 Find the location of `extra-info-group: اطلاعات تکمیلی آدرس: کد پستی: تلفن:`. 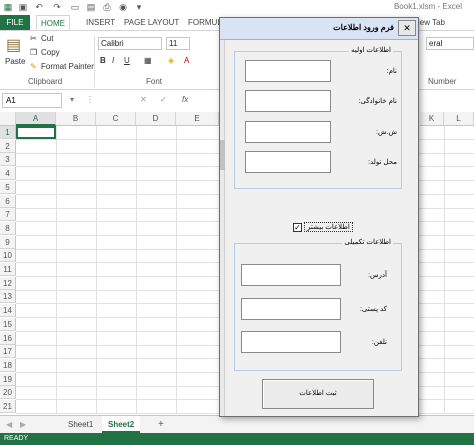

extra-info-group: اطلاعات تکمیلی آدرس: کد پستی: تلفن: is located at coordinates (318, 304).